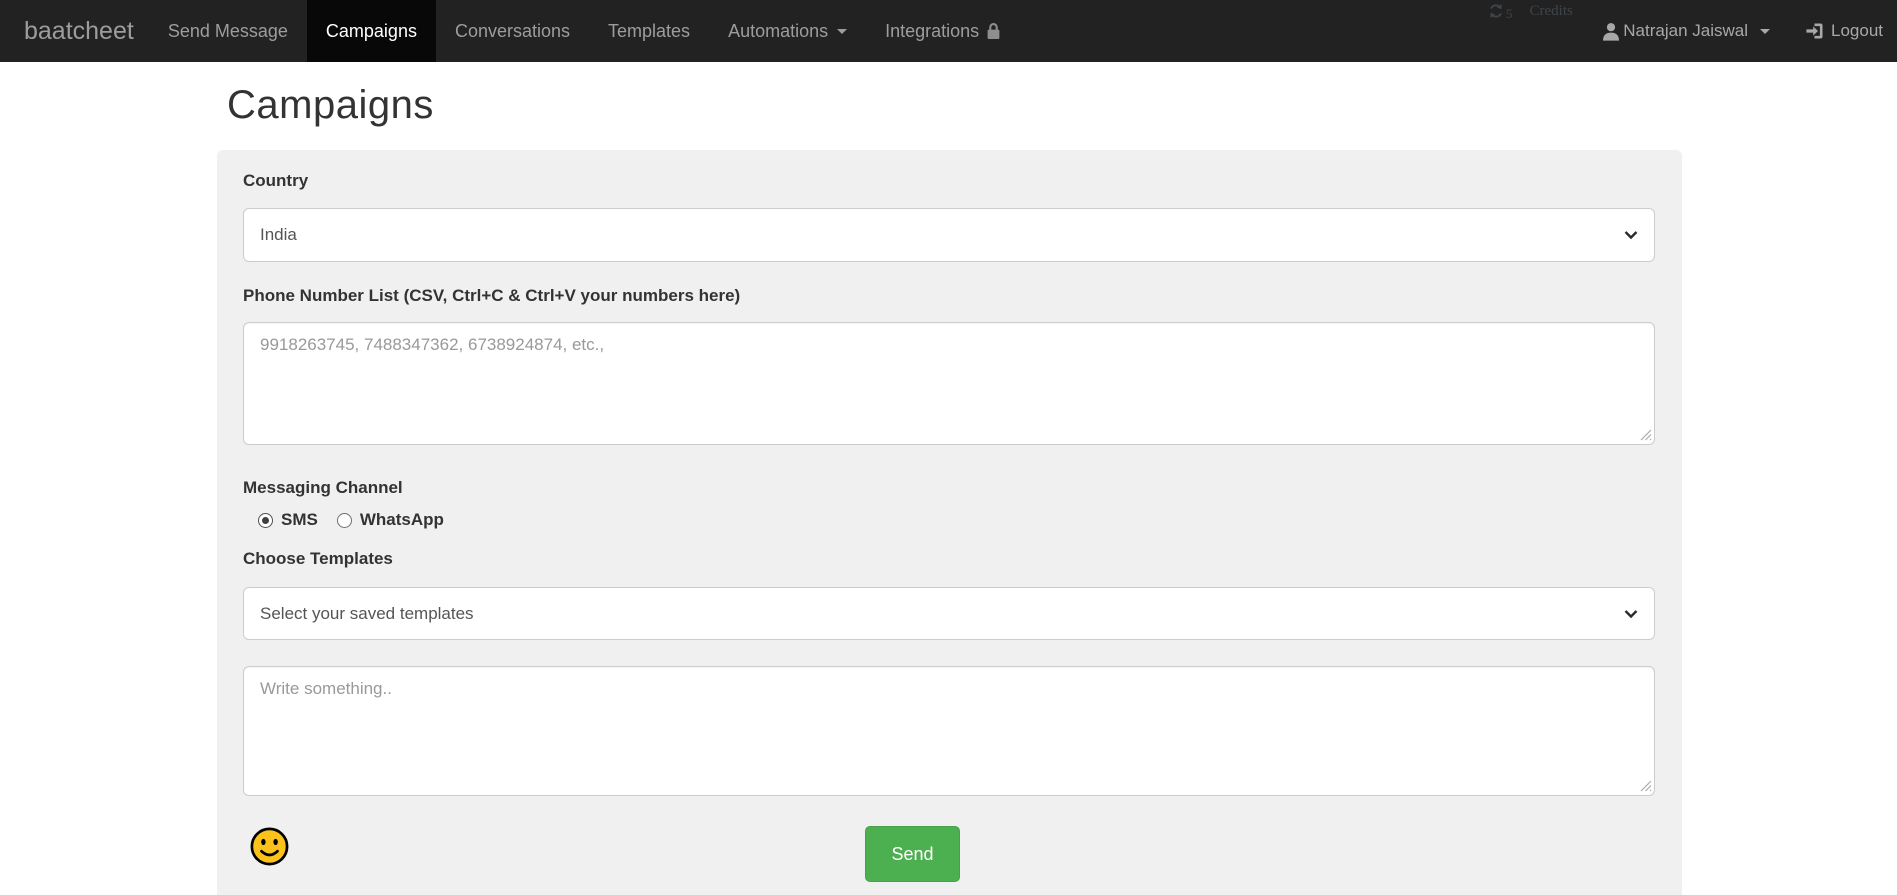 The height and width of the screenshot is (895, 1897). I want to click on country-select-value: India, so click(278, 234).